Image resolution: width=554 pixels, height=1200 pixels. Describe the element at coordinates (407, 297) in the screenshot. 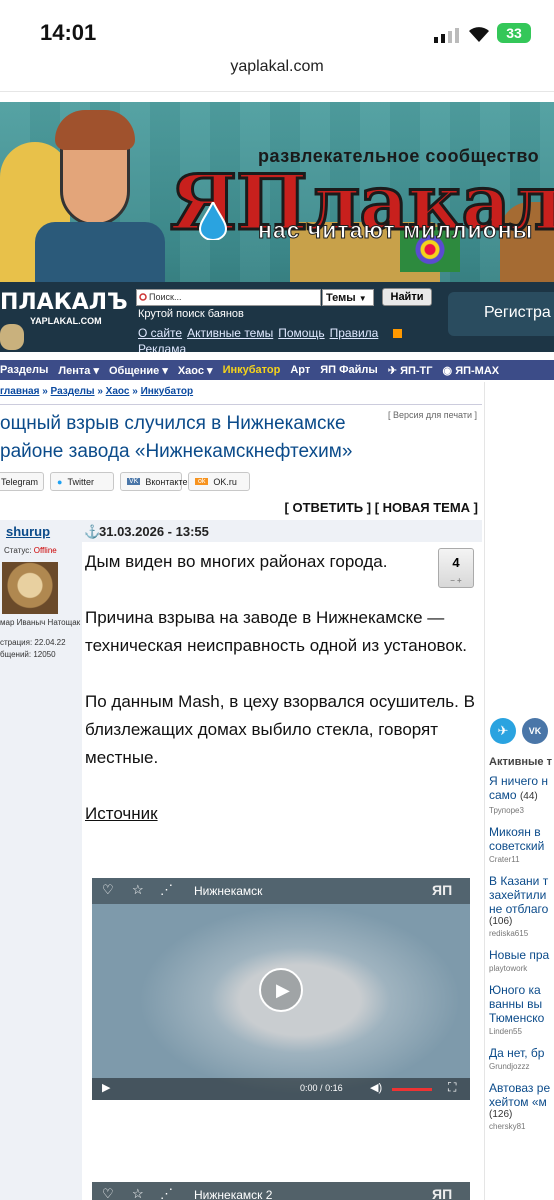

I see `search-button: Найти` at that location.